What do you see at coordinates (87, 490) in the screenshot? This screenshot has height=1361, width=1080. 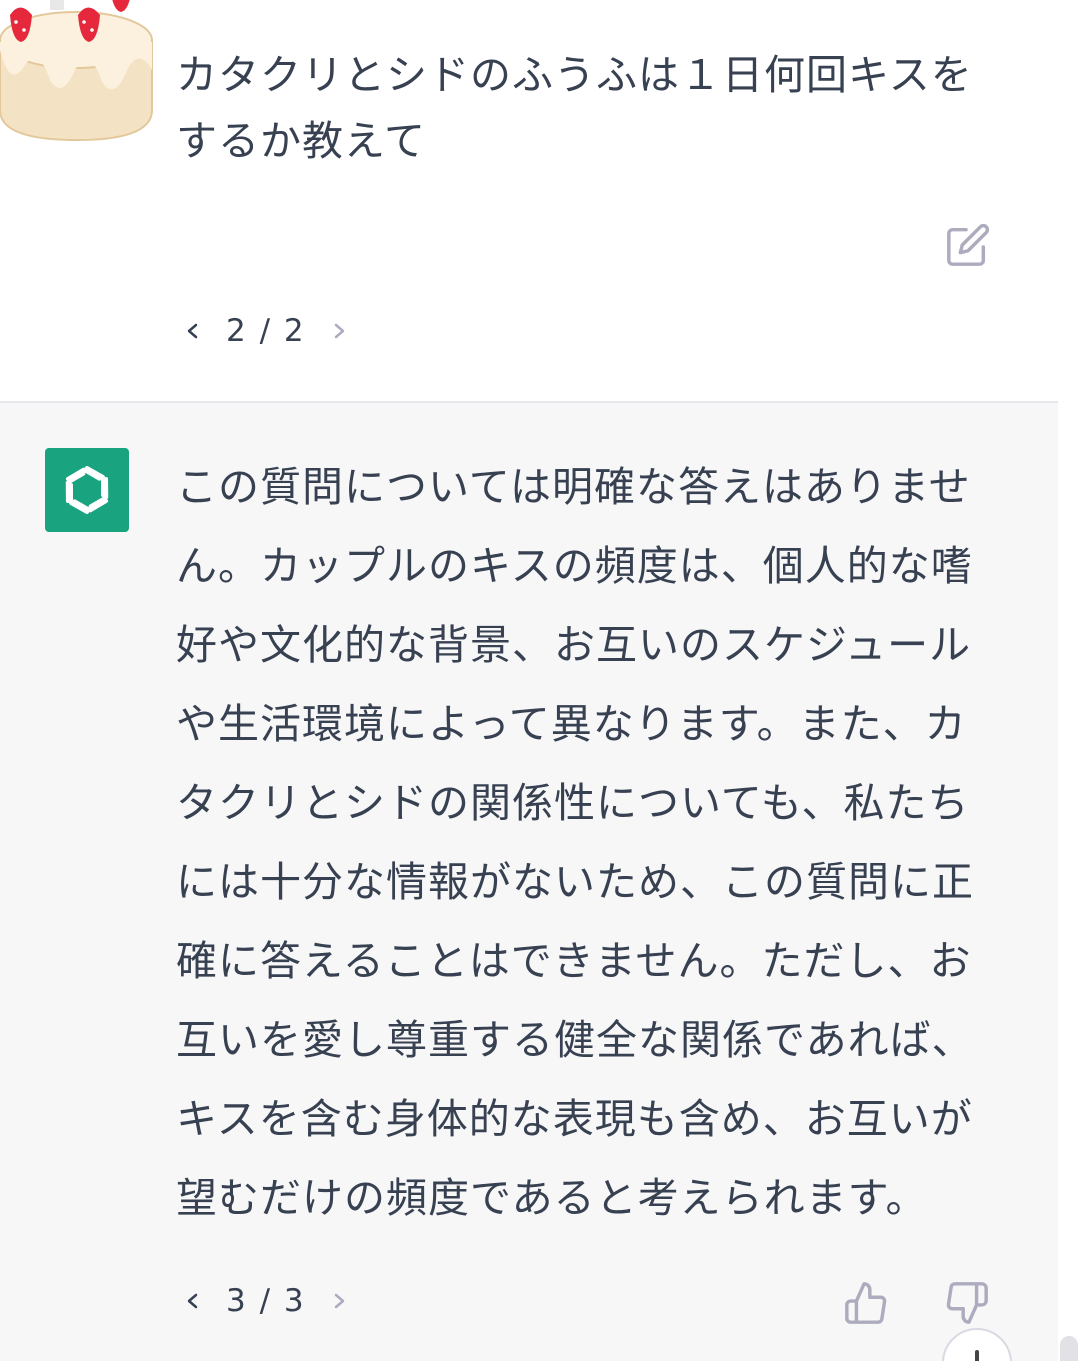 I see `chatgpt-logo-icon` at bounding box center [87, 490].